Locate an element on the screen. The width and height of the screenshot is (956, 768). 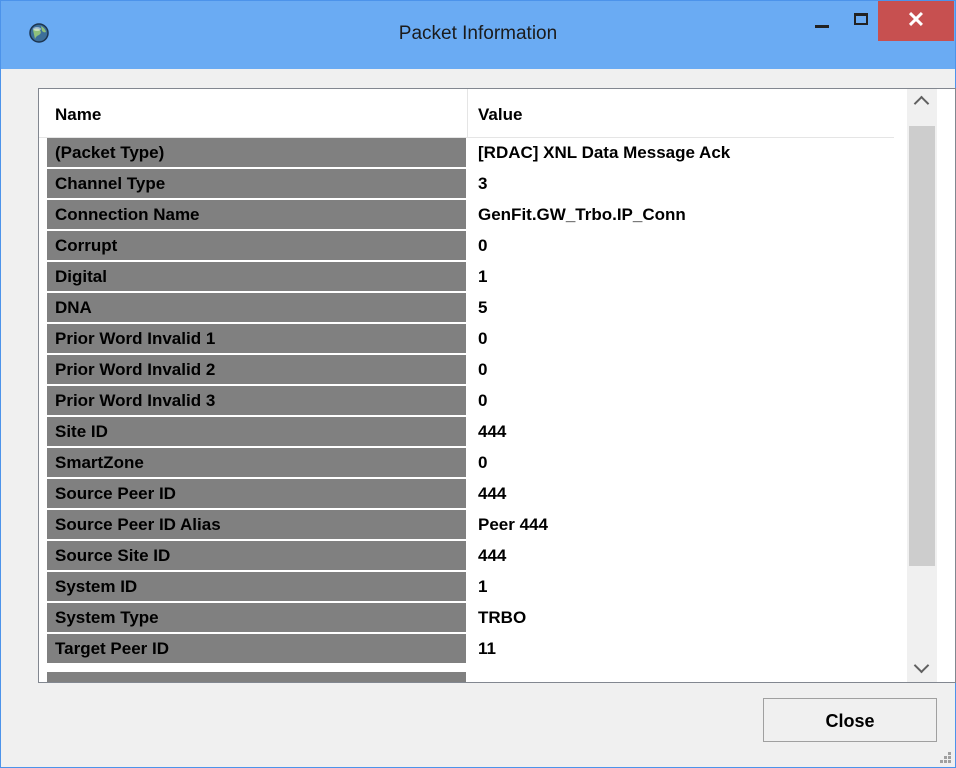
property-value-cell: GenFit.GW_Trbo.IP_Conn is located at coordinates (582, 215).